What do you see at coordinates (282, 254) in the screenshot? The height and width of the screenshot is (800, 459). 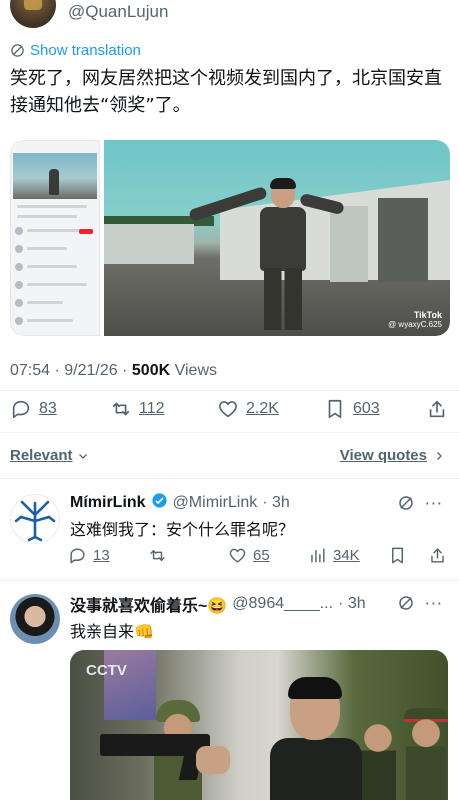 I see `video-person` at bounding box center [282, 254].